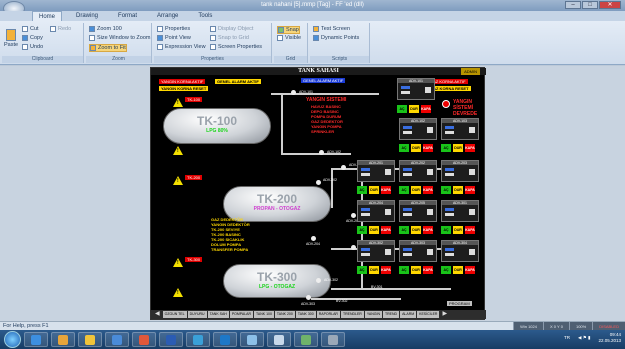  I want to click on nav-item: KESİCİLER, so click(428, 314).